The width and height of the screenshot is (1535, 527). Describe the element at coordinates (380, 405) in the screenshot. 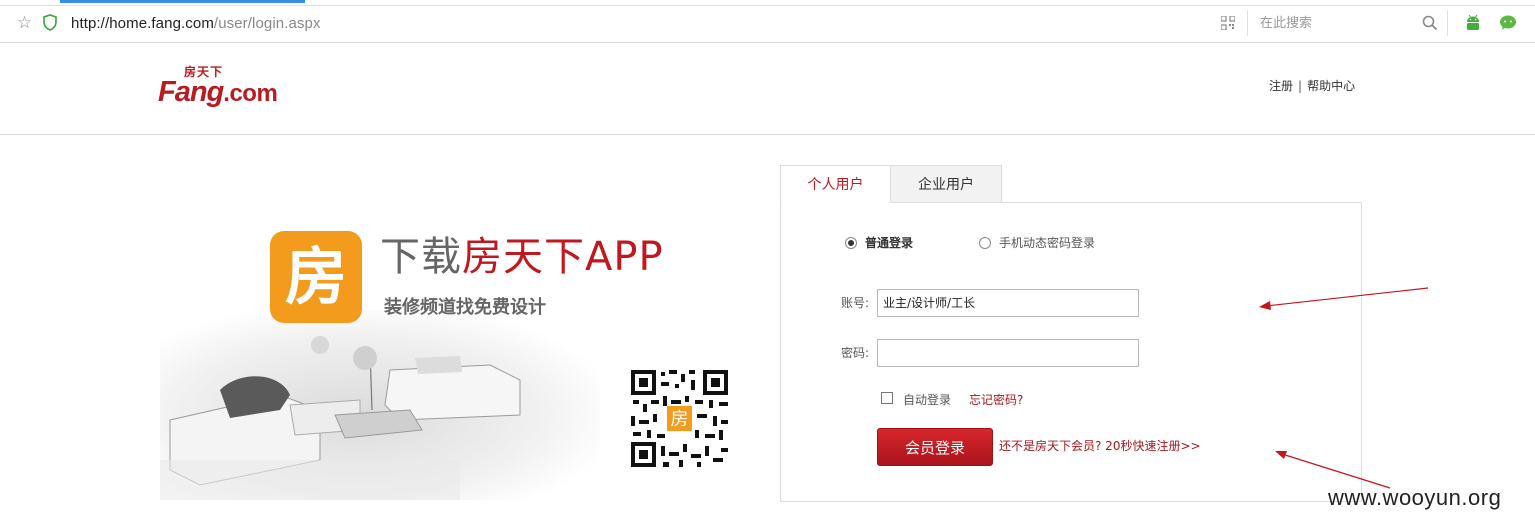

I see `living-room-illustration` at that location.